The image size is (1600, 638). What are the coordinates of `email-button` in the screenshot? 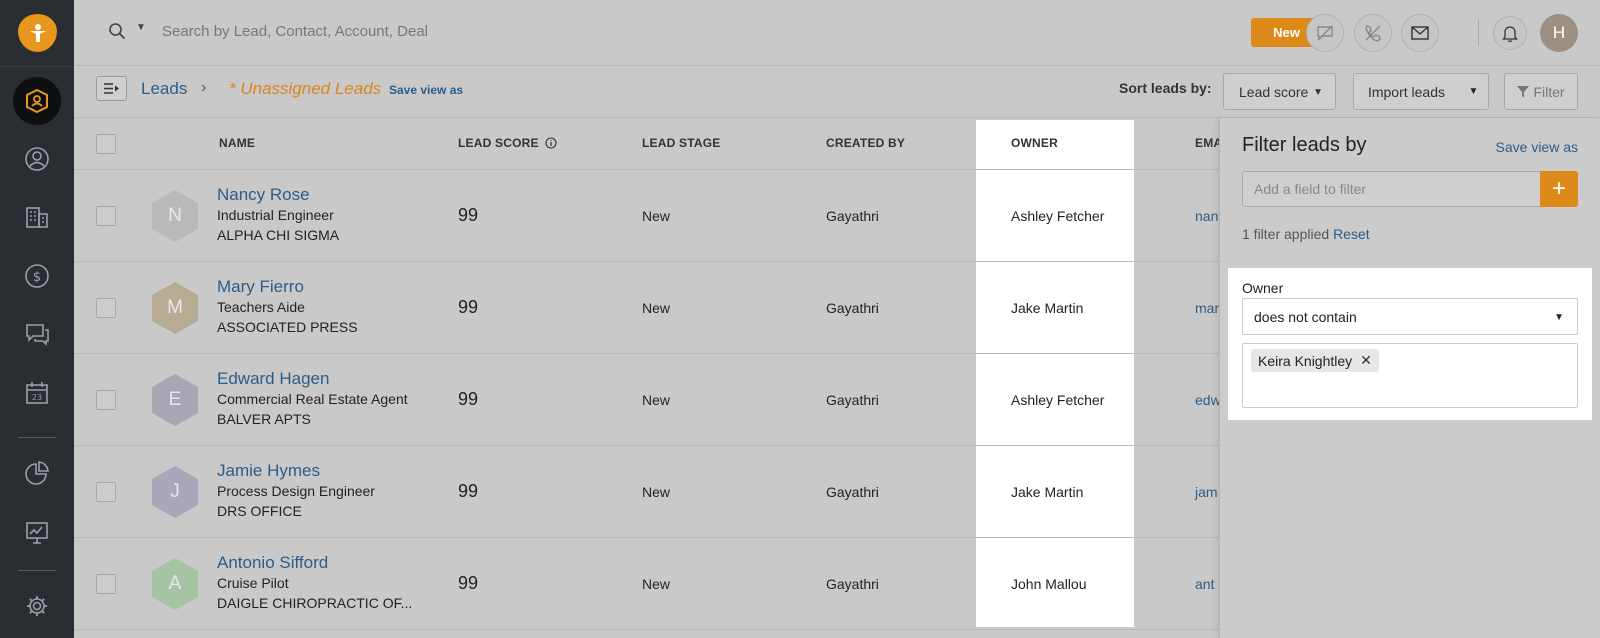 It's located at (1420, 33).